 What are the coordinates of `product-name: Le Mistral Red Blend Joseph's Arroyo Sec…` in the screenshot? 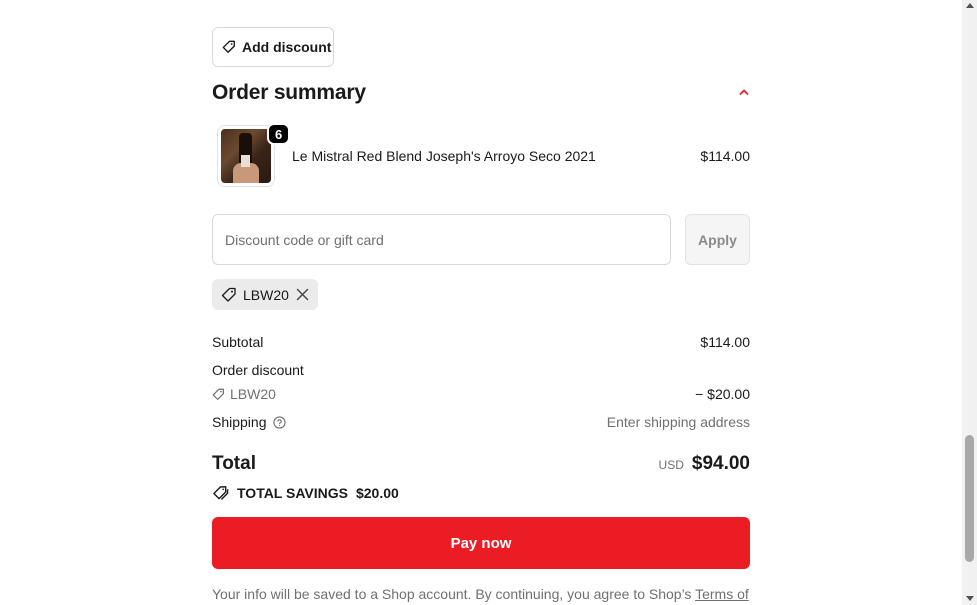 It's located at (444, 156).